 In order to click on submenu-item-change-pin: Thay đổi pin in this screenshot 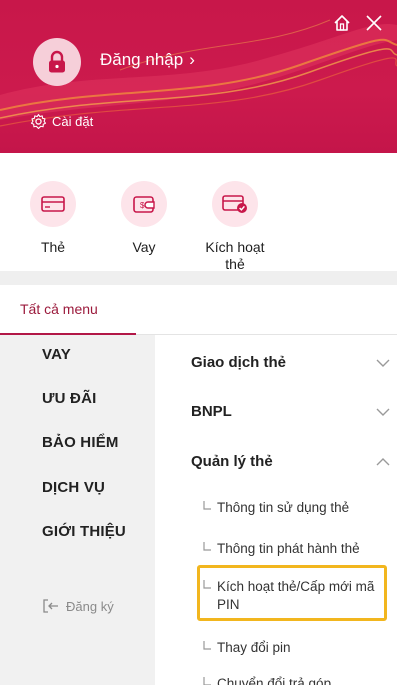, I will do `click(294, 648)`.